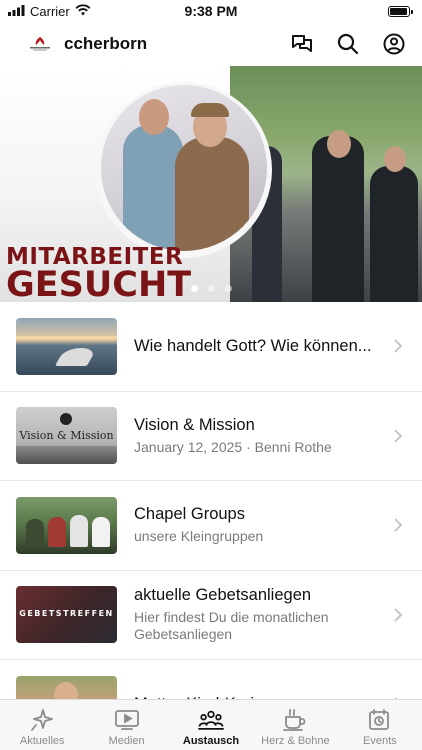 This screenshot has width=422, height=750. Describe the element at coordinates (211, 44) in the screenshot. I see `app-header: ccherborn` at that location.